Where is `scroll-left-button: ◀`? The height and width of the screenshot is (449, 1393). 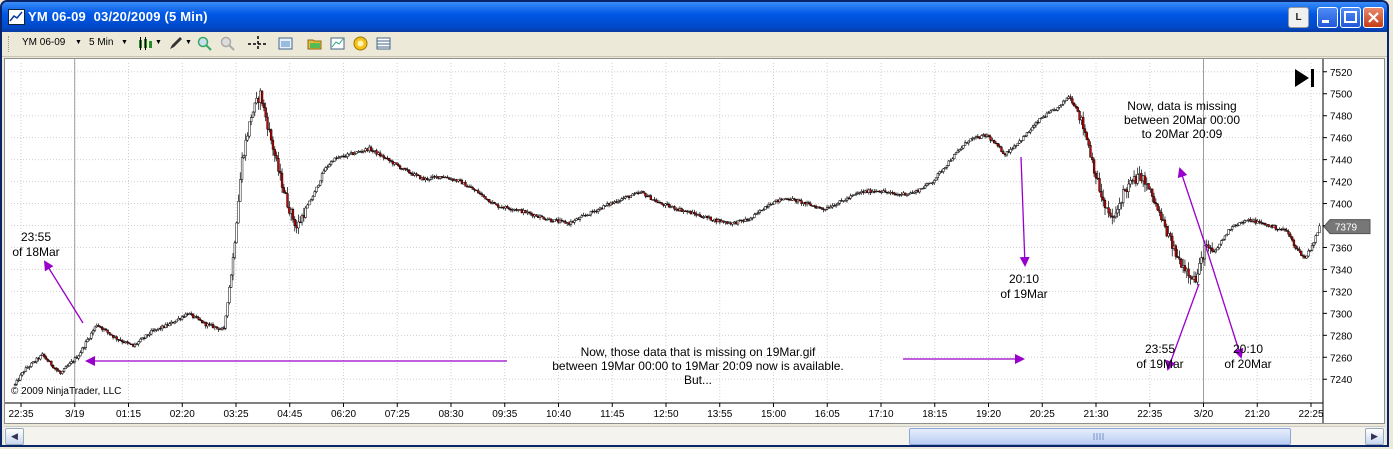
scroll-left-button: ◀ is located at coordinates (14, 436).